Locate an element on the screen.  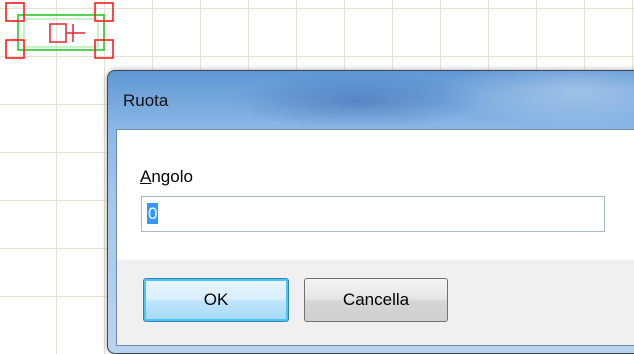
angle-label: Angolo is located at coordinates (166, 177).